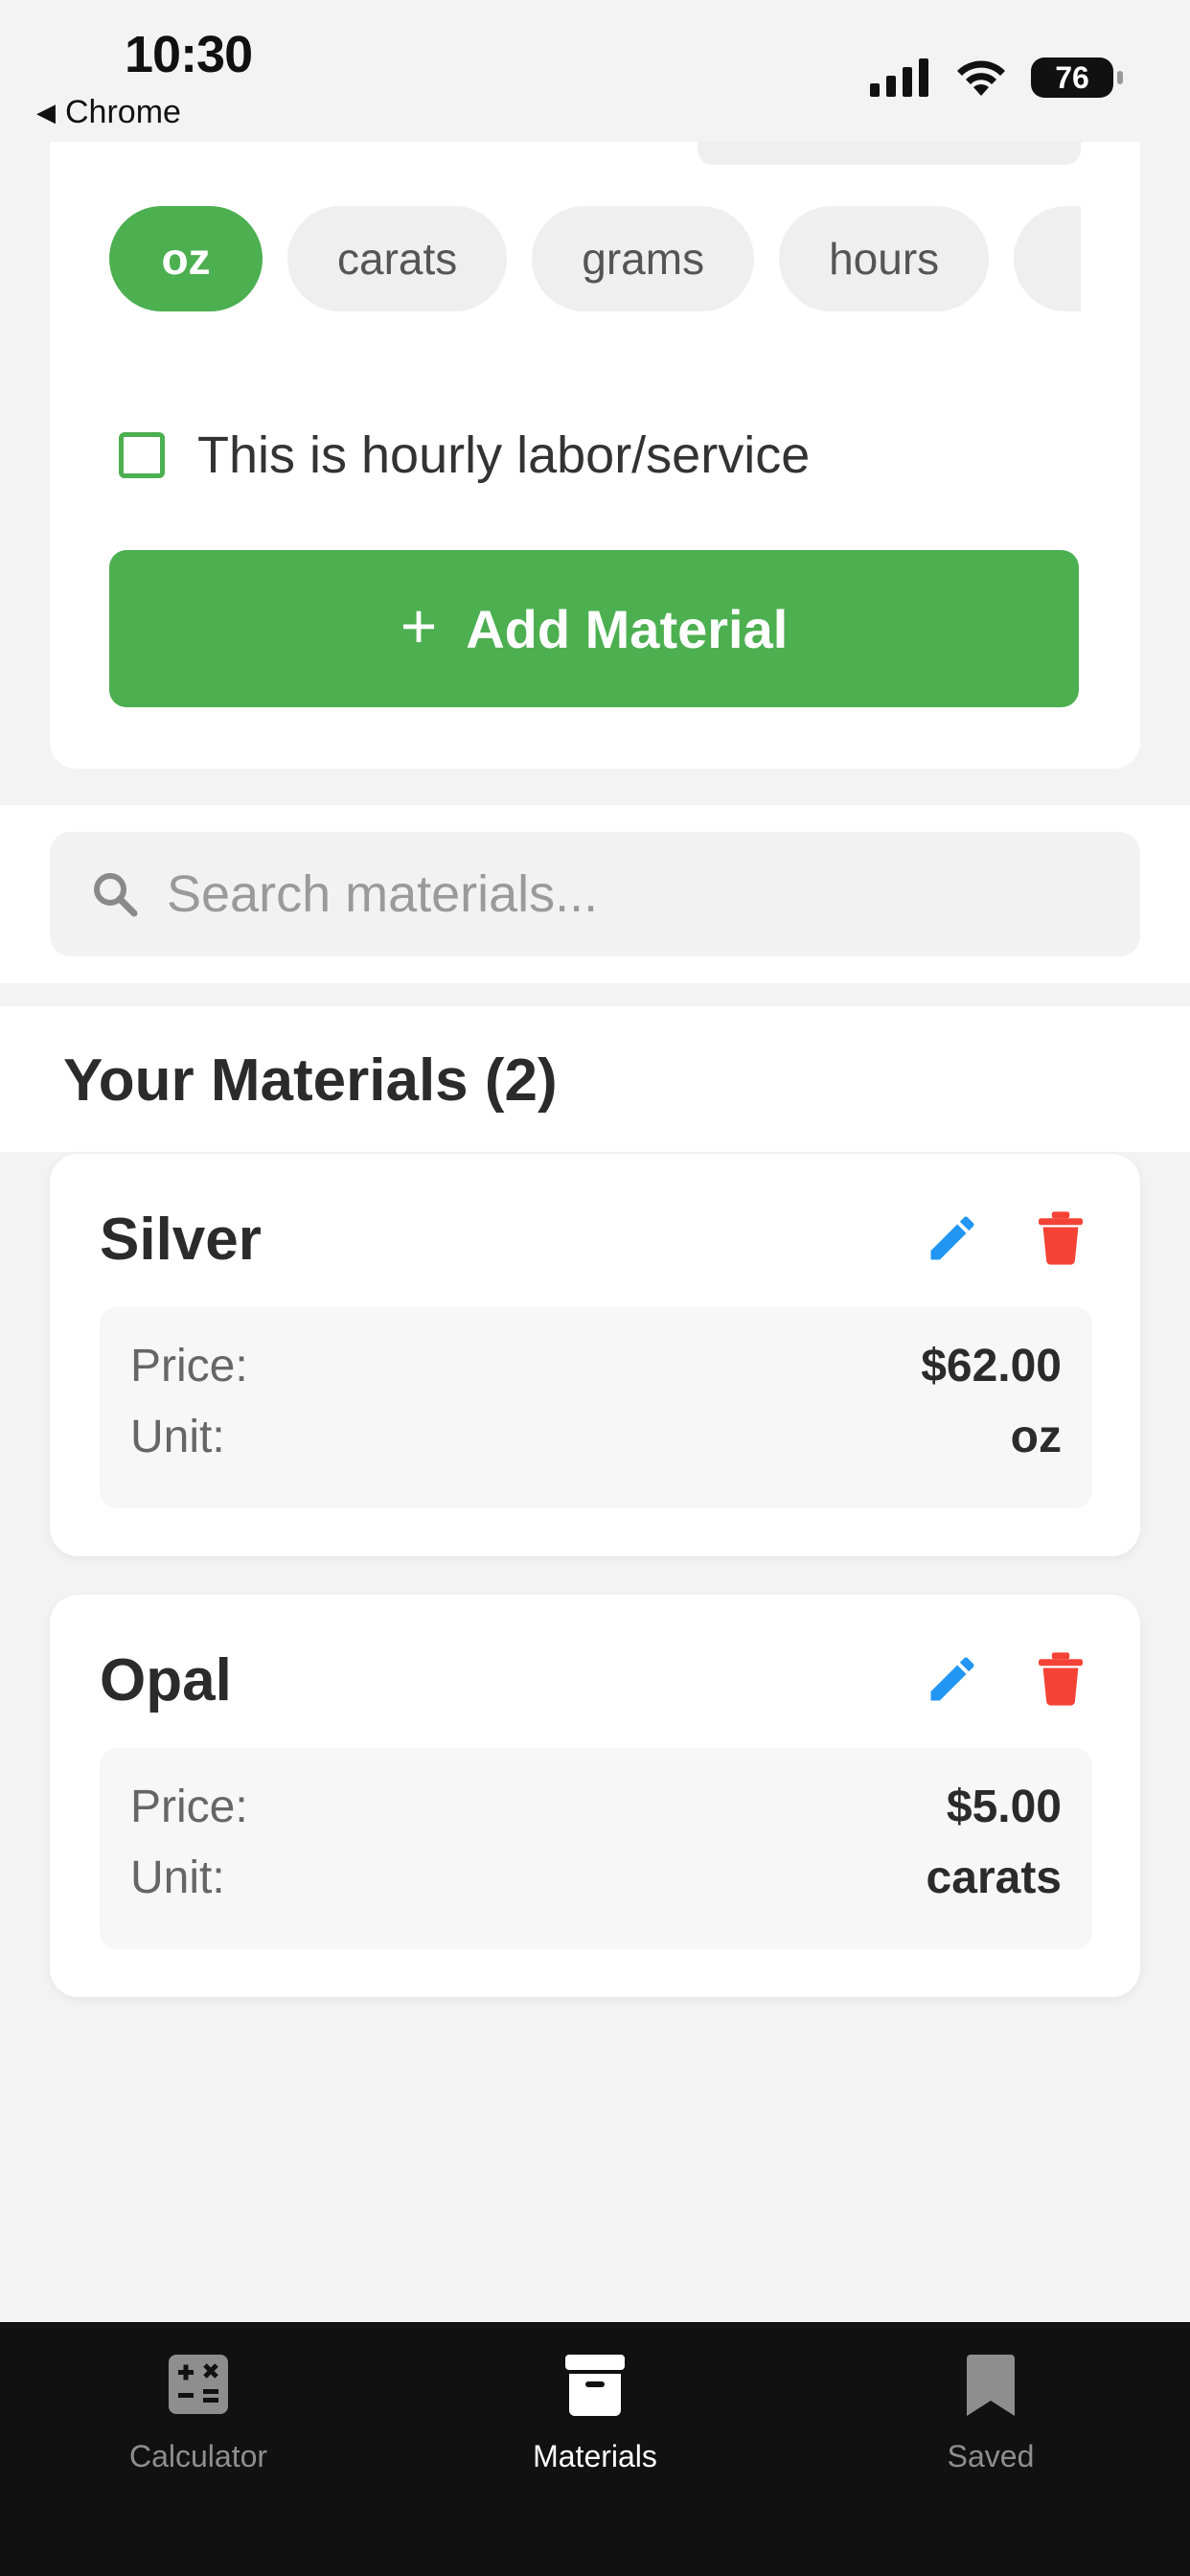 The width and height of the screenshot is (1190, 2576). What do you see at coordinates (595, 1079) in the screenshot?
I see `materials-header: Your Materials (2)` at bounding box center [595, 1079].